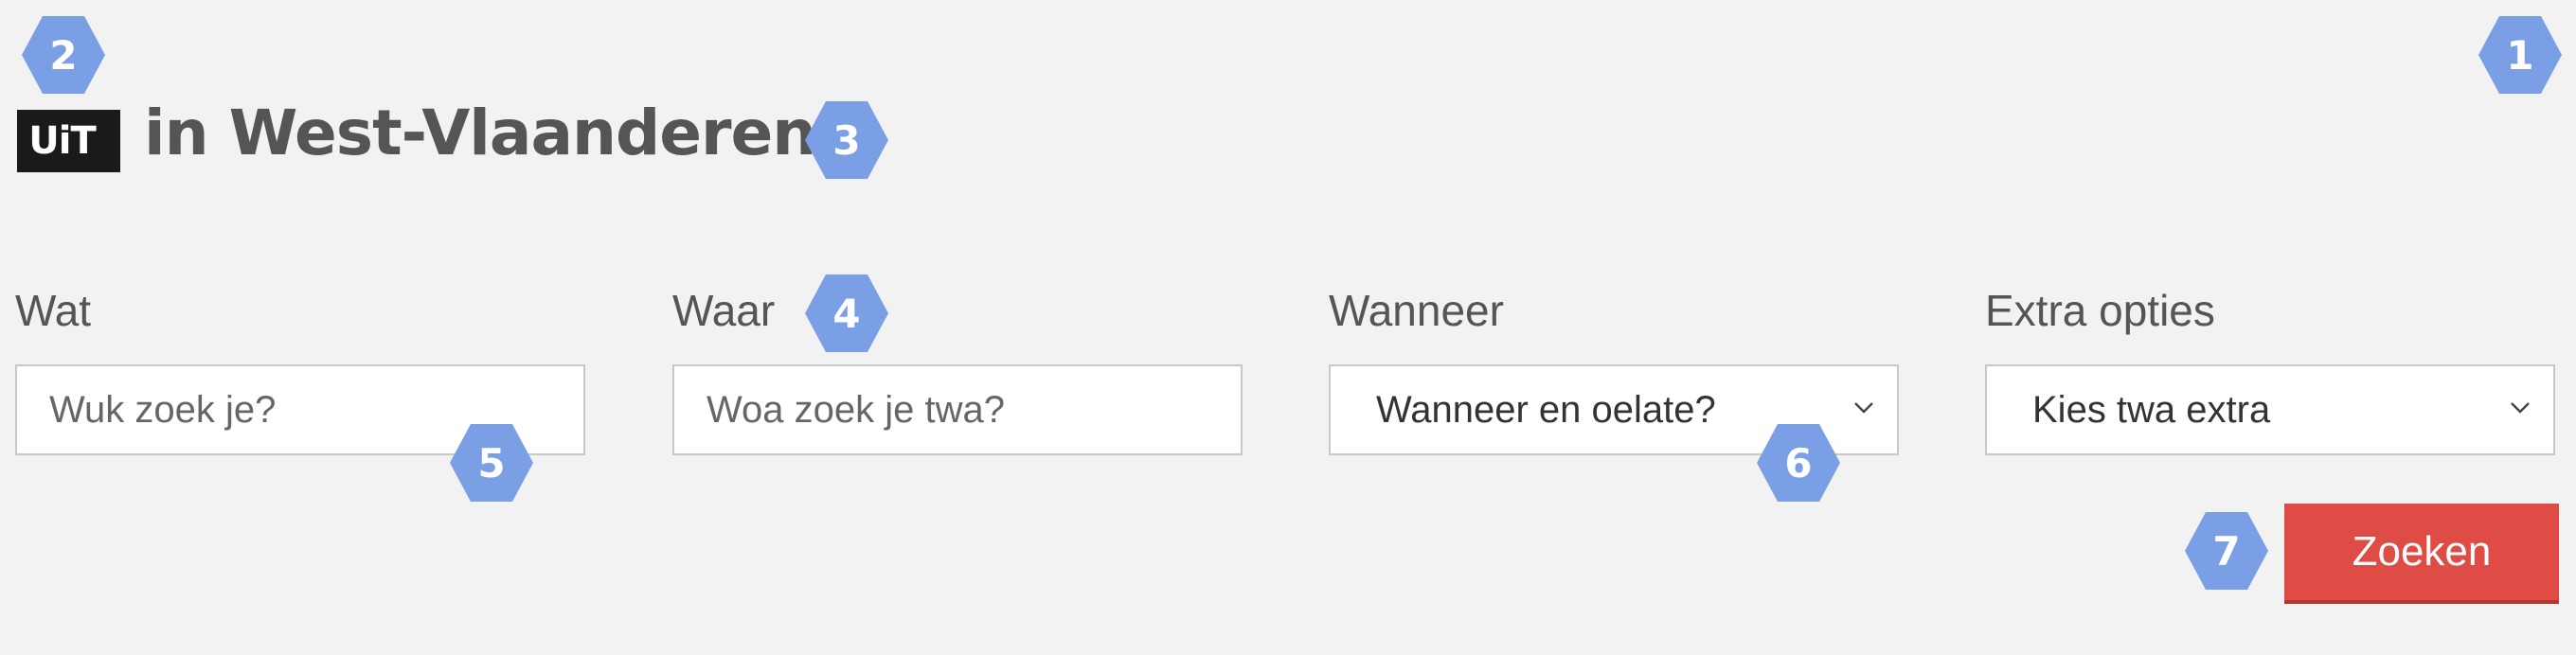  What do you see at coordinates (2100, 310) in the screenshot?
I see `extra-opties-label: Extra opties` at bounding box center [2100, 310].